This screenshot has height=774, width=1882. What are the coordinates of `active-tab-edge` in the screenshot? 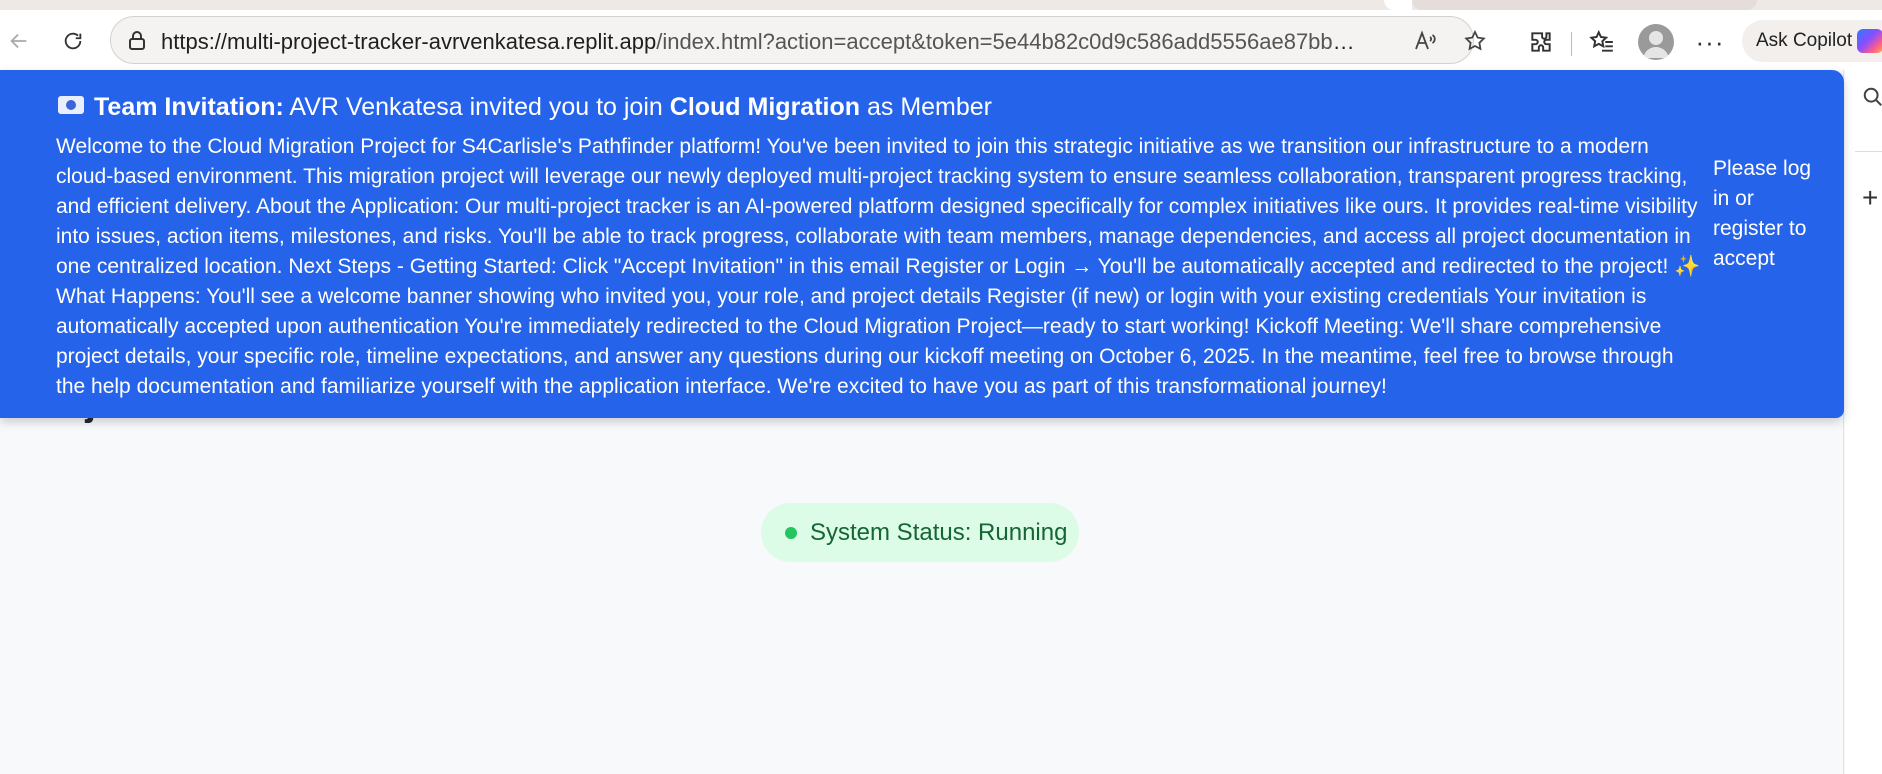 It's located at (1398, 5).